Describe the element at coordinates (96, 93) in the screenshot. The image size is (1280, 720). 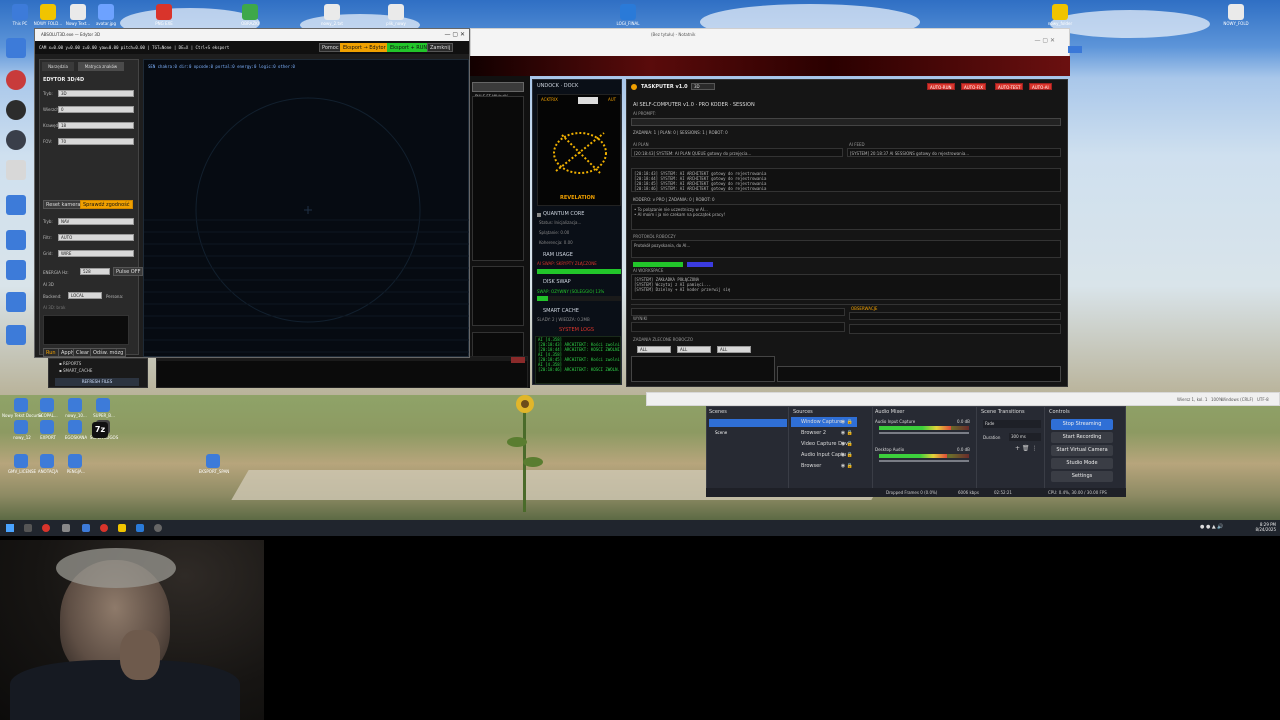
I see `editor-row-field: 3D` at that location.